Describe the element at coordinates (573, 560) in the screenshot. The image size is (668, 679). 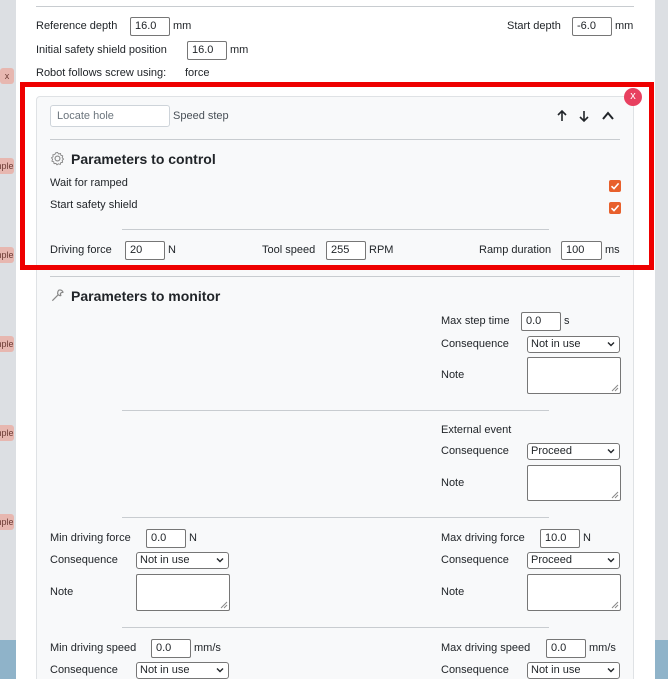
I see `max-driving-force-consequence-select: Proceed` at that location.